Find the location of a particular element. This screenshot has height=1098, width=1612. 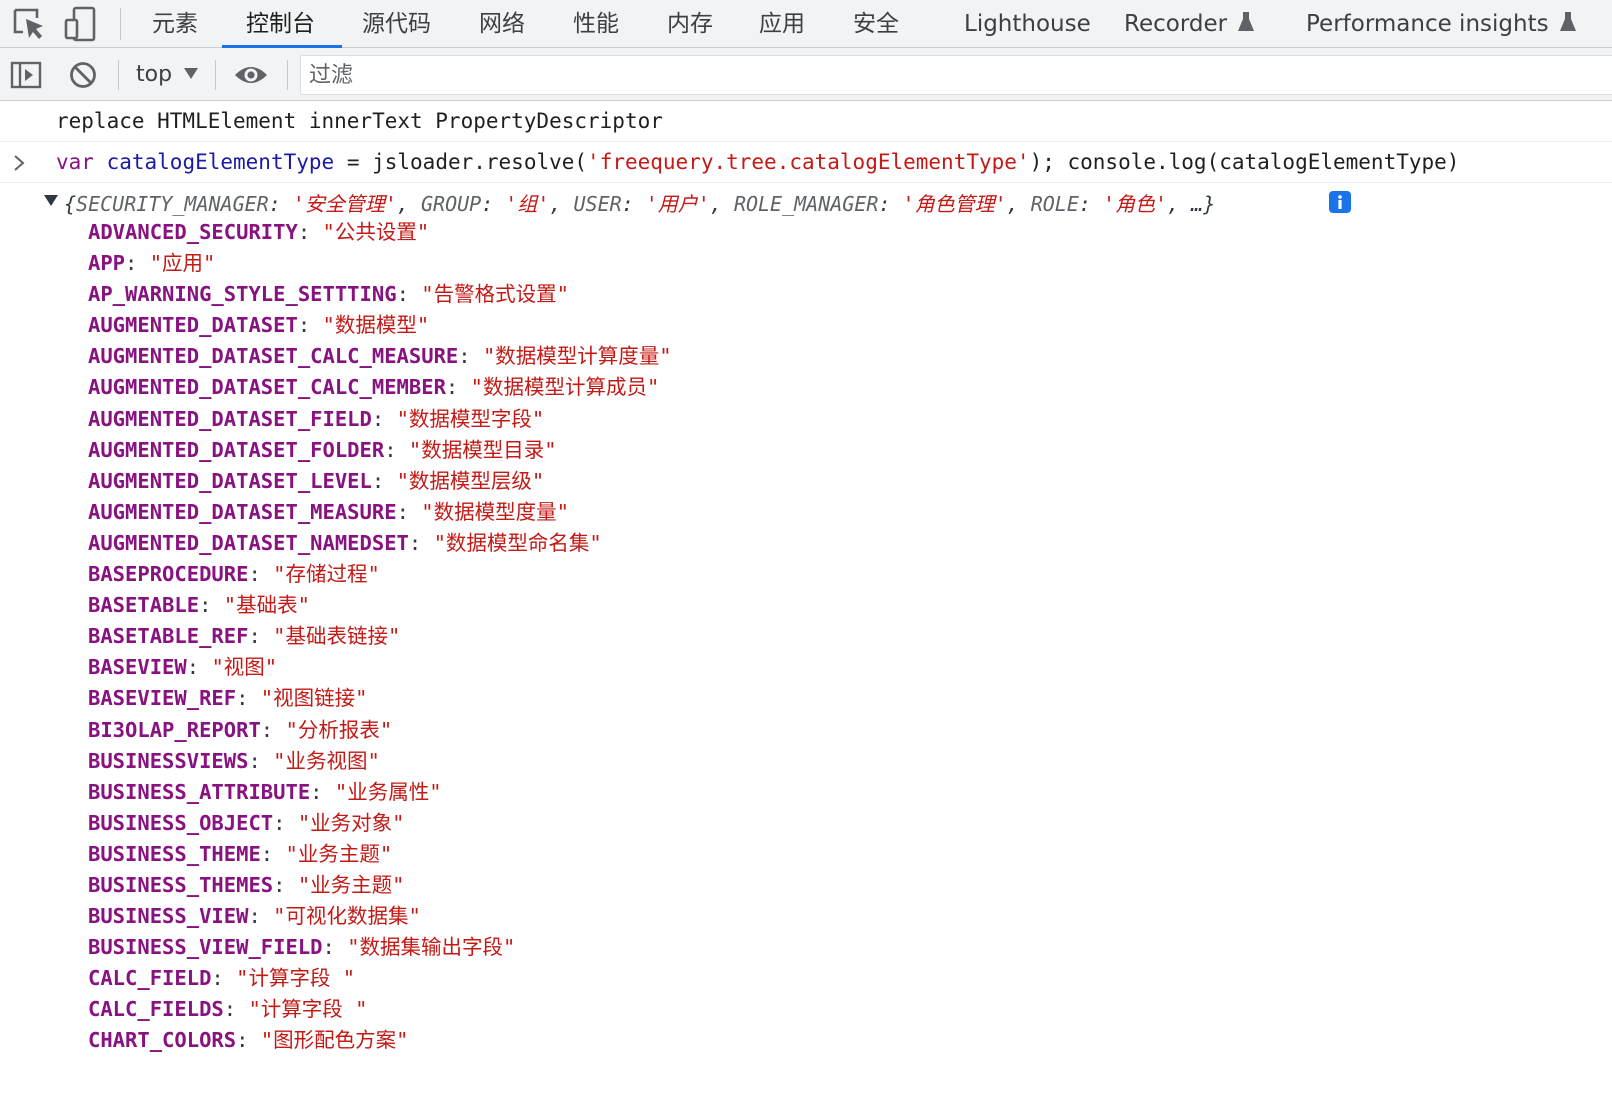

object-property-row: BASETABLE: "基础表" is located at coordinates (838, 605).